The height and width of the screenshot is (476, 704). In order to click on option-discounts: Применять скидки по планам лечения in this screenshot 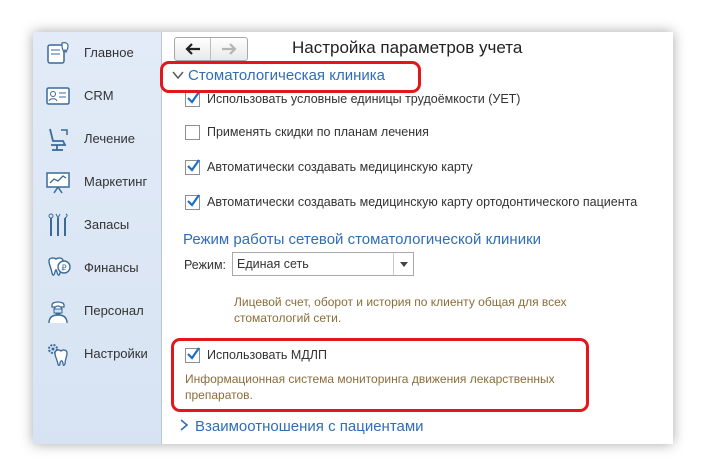, I will do `click(307, 132)`.